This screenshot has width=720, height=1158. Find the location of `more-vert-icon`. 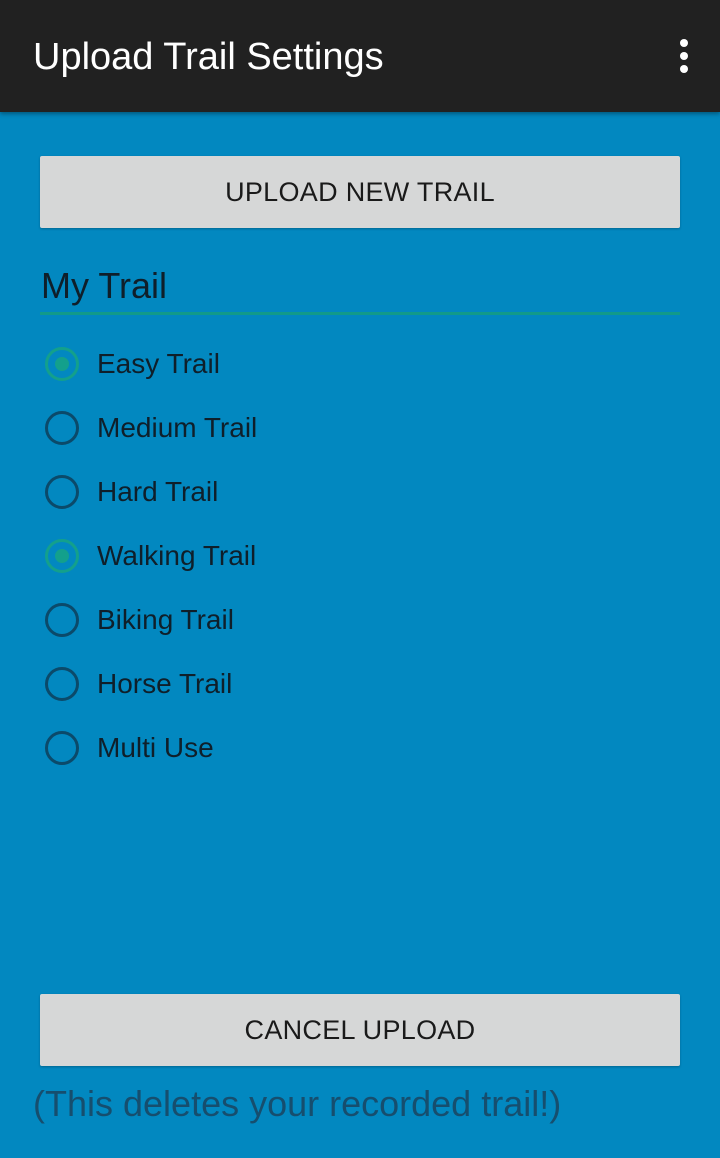

more-vert-icon is located at coordinates (684, 56).